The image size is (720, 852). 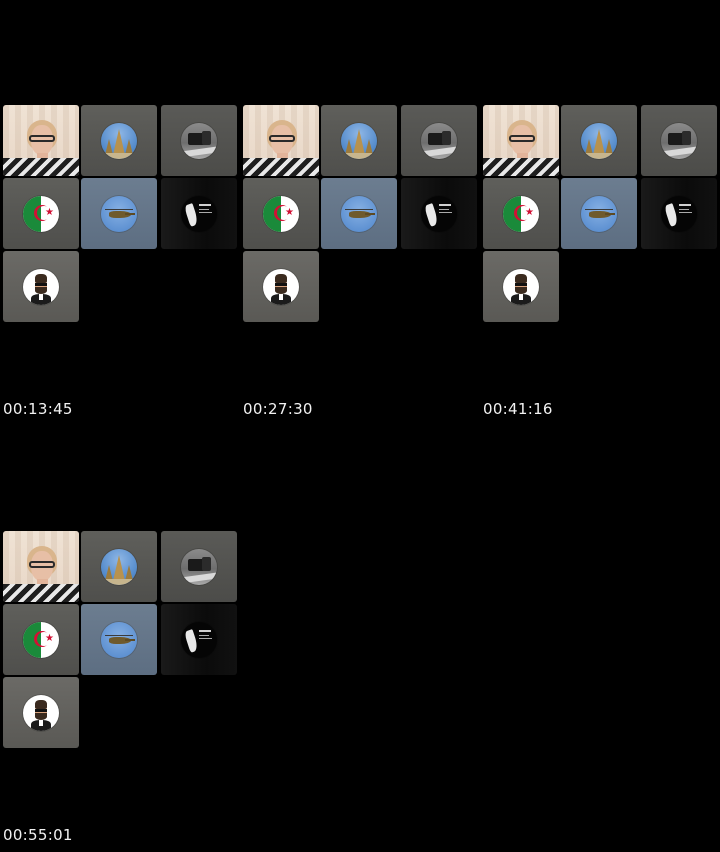 I want to click on frame-timestamp: 00:27:30, so click(x=278, y=409).